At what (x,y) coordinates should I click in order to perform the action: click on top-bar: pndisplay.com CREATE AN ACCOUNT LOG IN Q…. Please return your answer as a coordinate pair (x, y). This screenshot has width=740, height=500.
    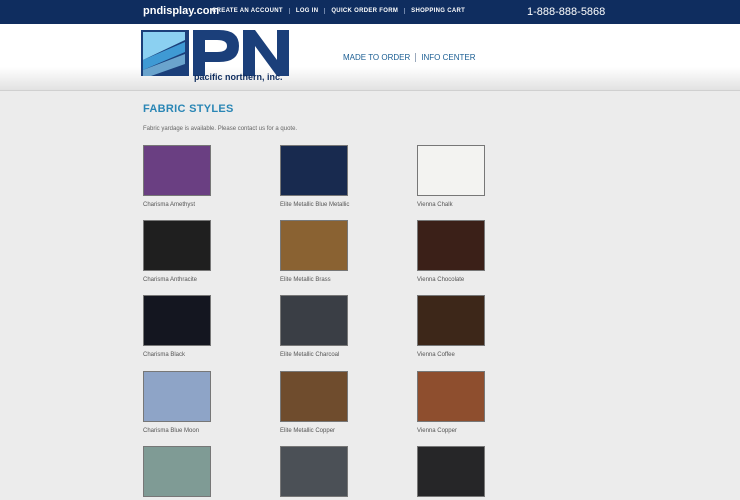
    Looking at the image, I should click on (370, 12).